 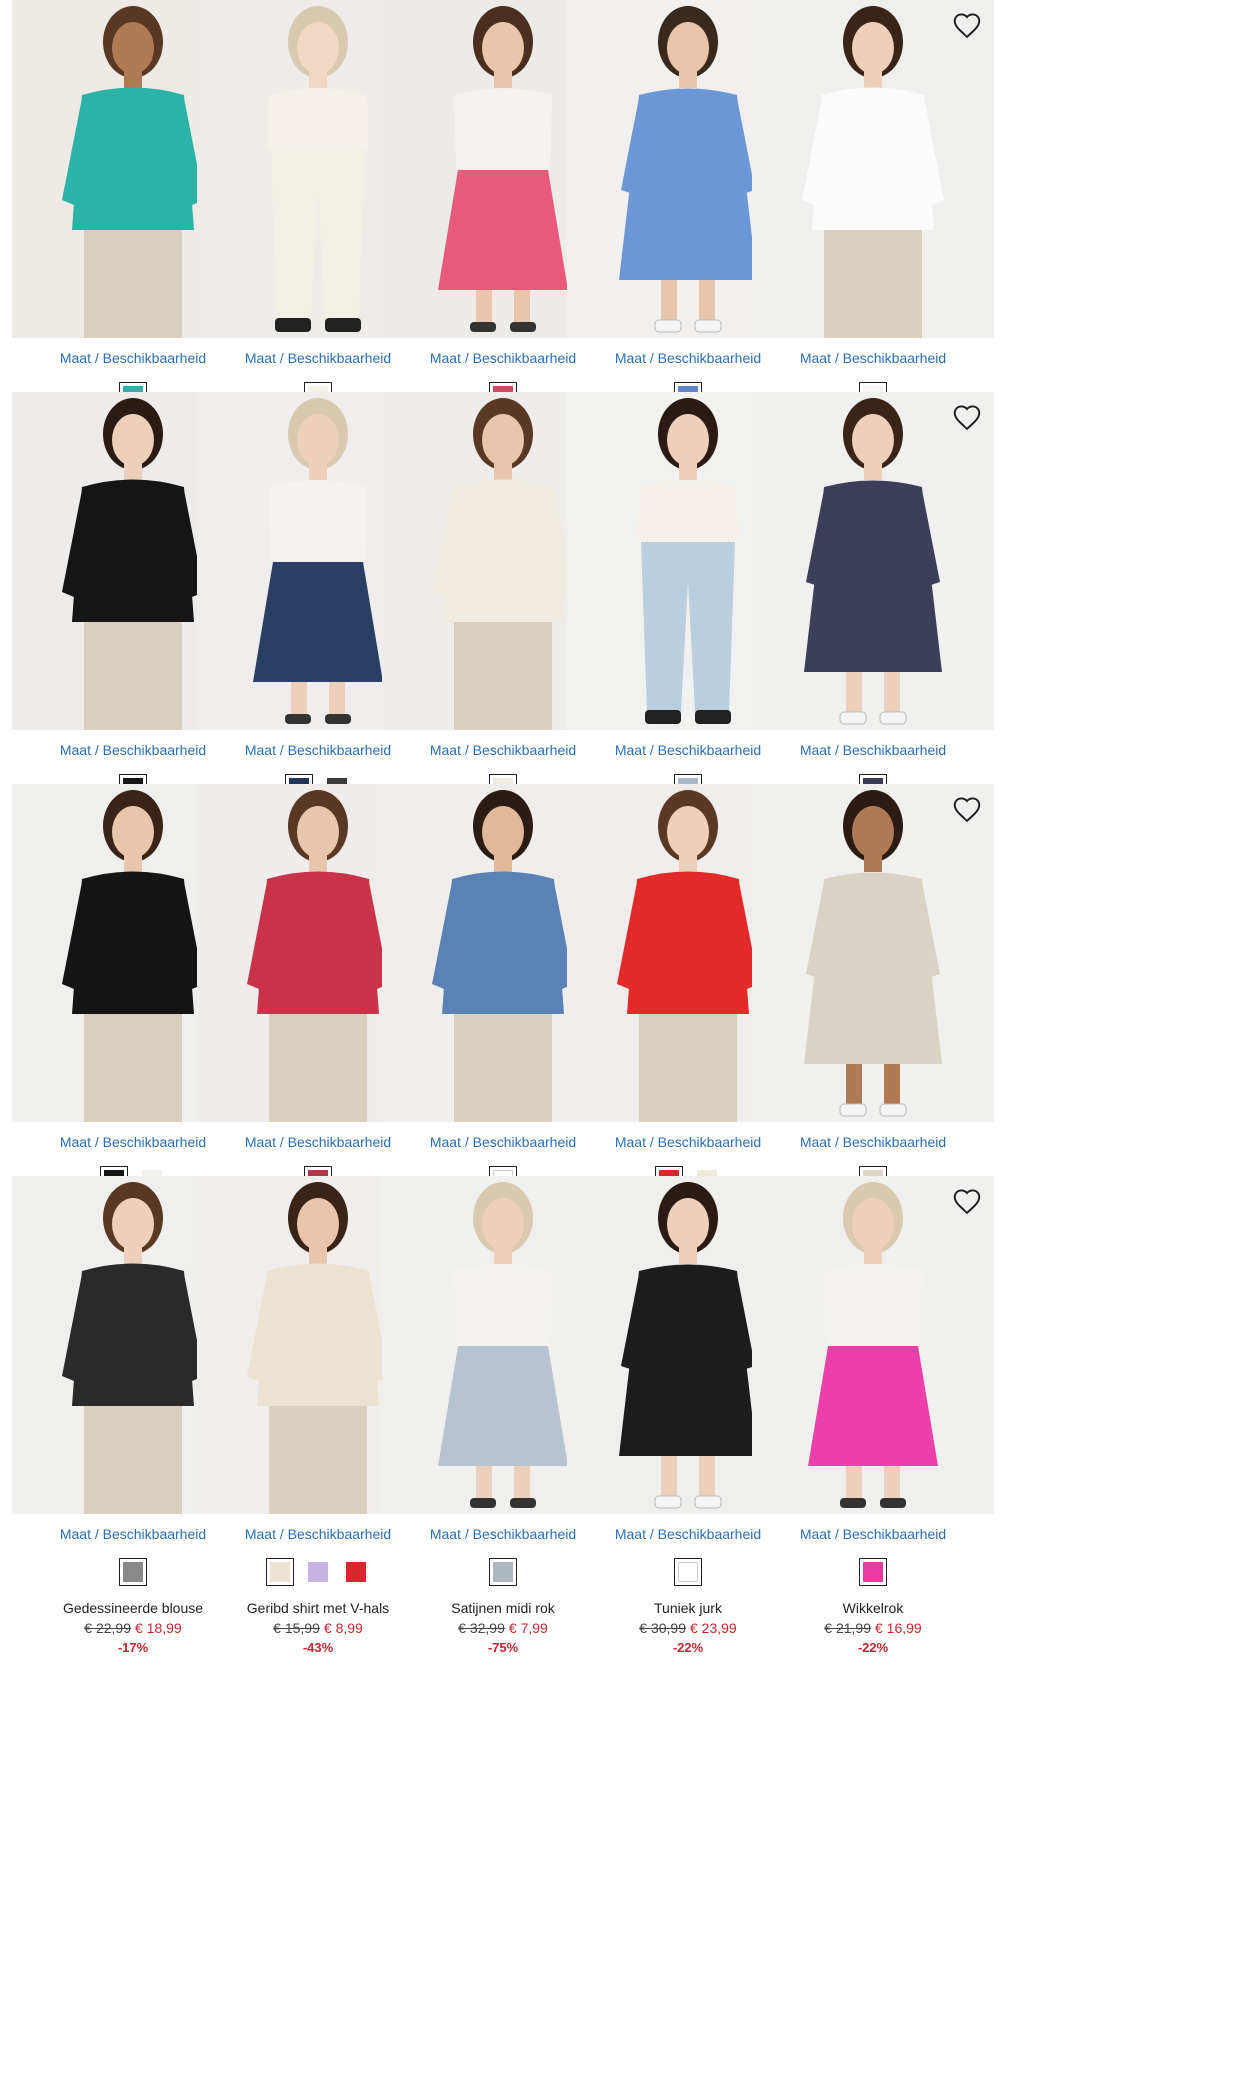 What do you see at coordinates (847, 1628) in the screenshot?
I see `old-price: € 21,99` at bounding box center [847, 1628].